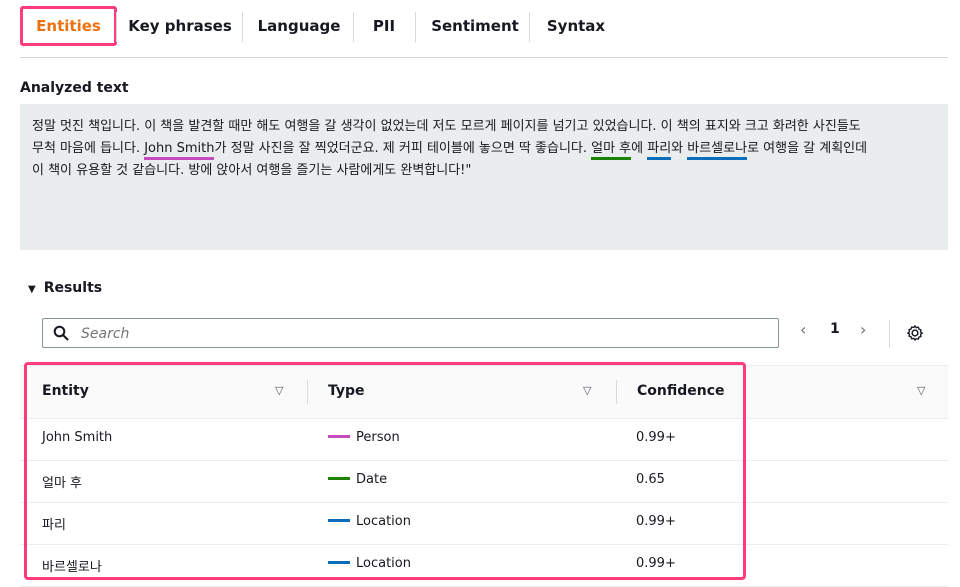 This screenshot has width=960, height=587. I want to click on page-number: 1, so click(835, 329).